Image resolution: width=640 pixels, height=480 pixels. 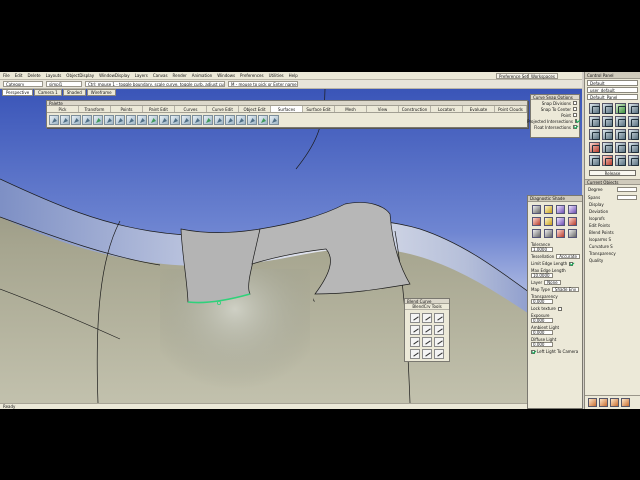 What do you see at coordinates (620, 134) in the screenshot?
I see `trim-tool-icon` at bounding box center [620, 134].